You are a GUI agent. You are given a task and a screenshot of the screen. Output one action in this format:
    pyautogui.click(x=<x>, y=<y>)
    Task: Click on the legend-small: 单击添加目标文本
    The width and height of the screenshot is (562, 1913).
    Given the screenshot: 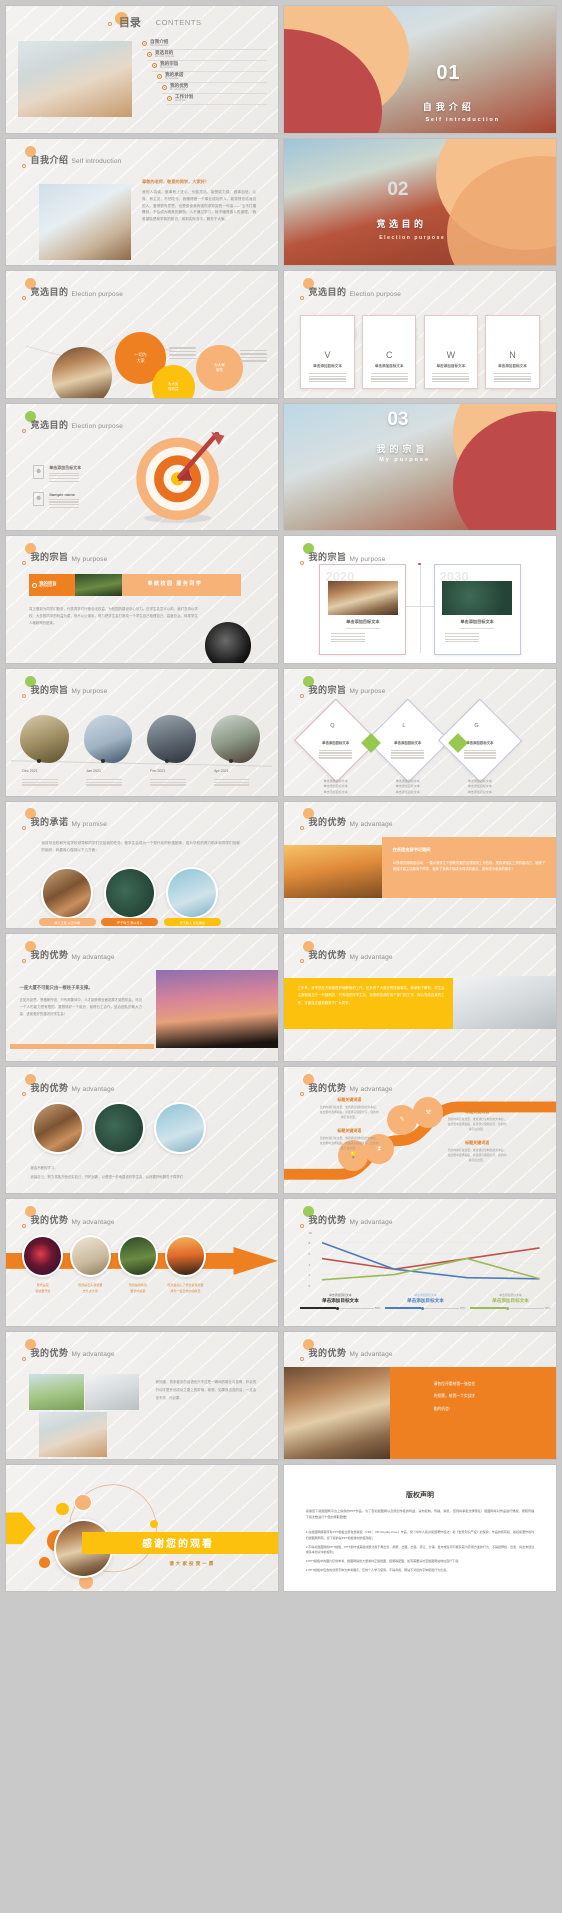 What is the action you would take?
    pyautogui.click(x=340, y=1295)
    